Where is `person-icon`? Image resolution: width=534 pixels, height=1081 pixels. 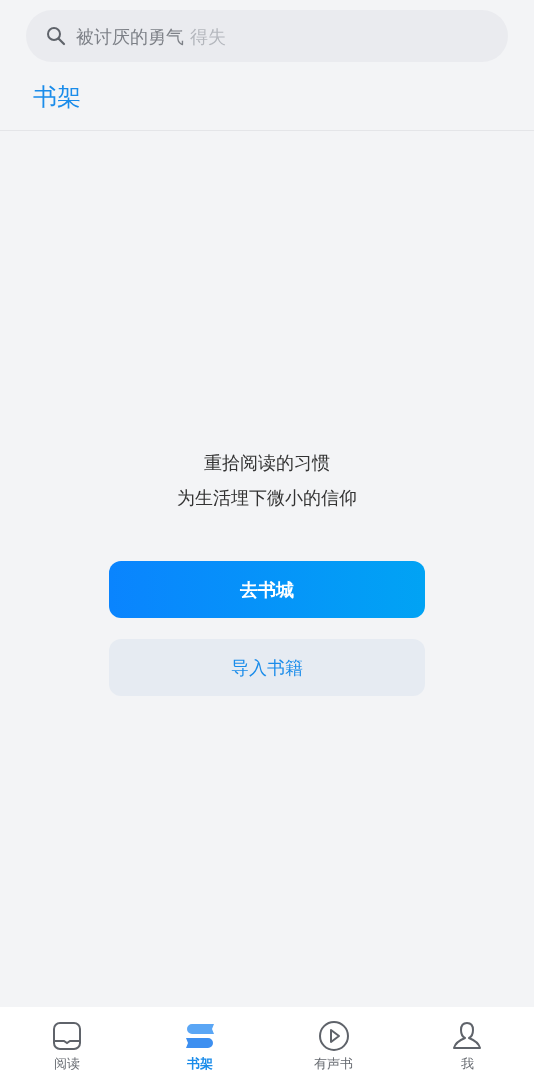 person-icon is located at coordinates (467, 1035).